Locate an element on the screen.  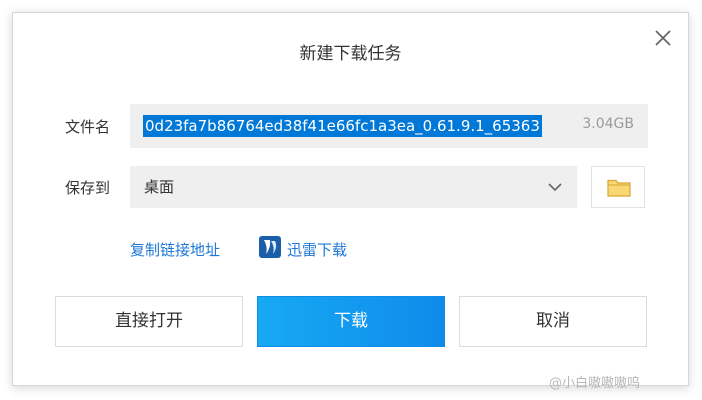
open-directly-button: 直接打开 is located at coordinates (149, 321).